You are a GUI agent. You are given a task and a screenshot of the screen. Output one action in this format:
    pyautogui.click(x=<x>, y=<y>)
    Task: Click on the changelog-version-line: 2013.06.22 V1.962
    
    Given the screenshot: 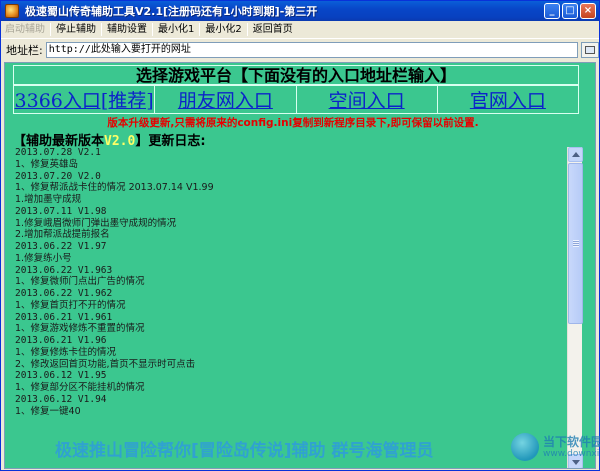 What is the action you would take?
    pyautogui.click(x=64, y=293)
    